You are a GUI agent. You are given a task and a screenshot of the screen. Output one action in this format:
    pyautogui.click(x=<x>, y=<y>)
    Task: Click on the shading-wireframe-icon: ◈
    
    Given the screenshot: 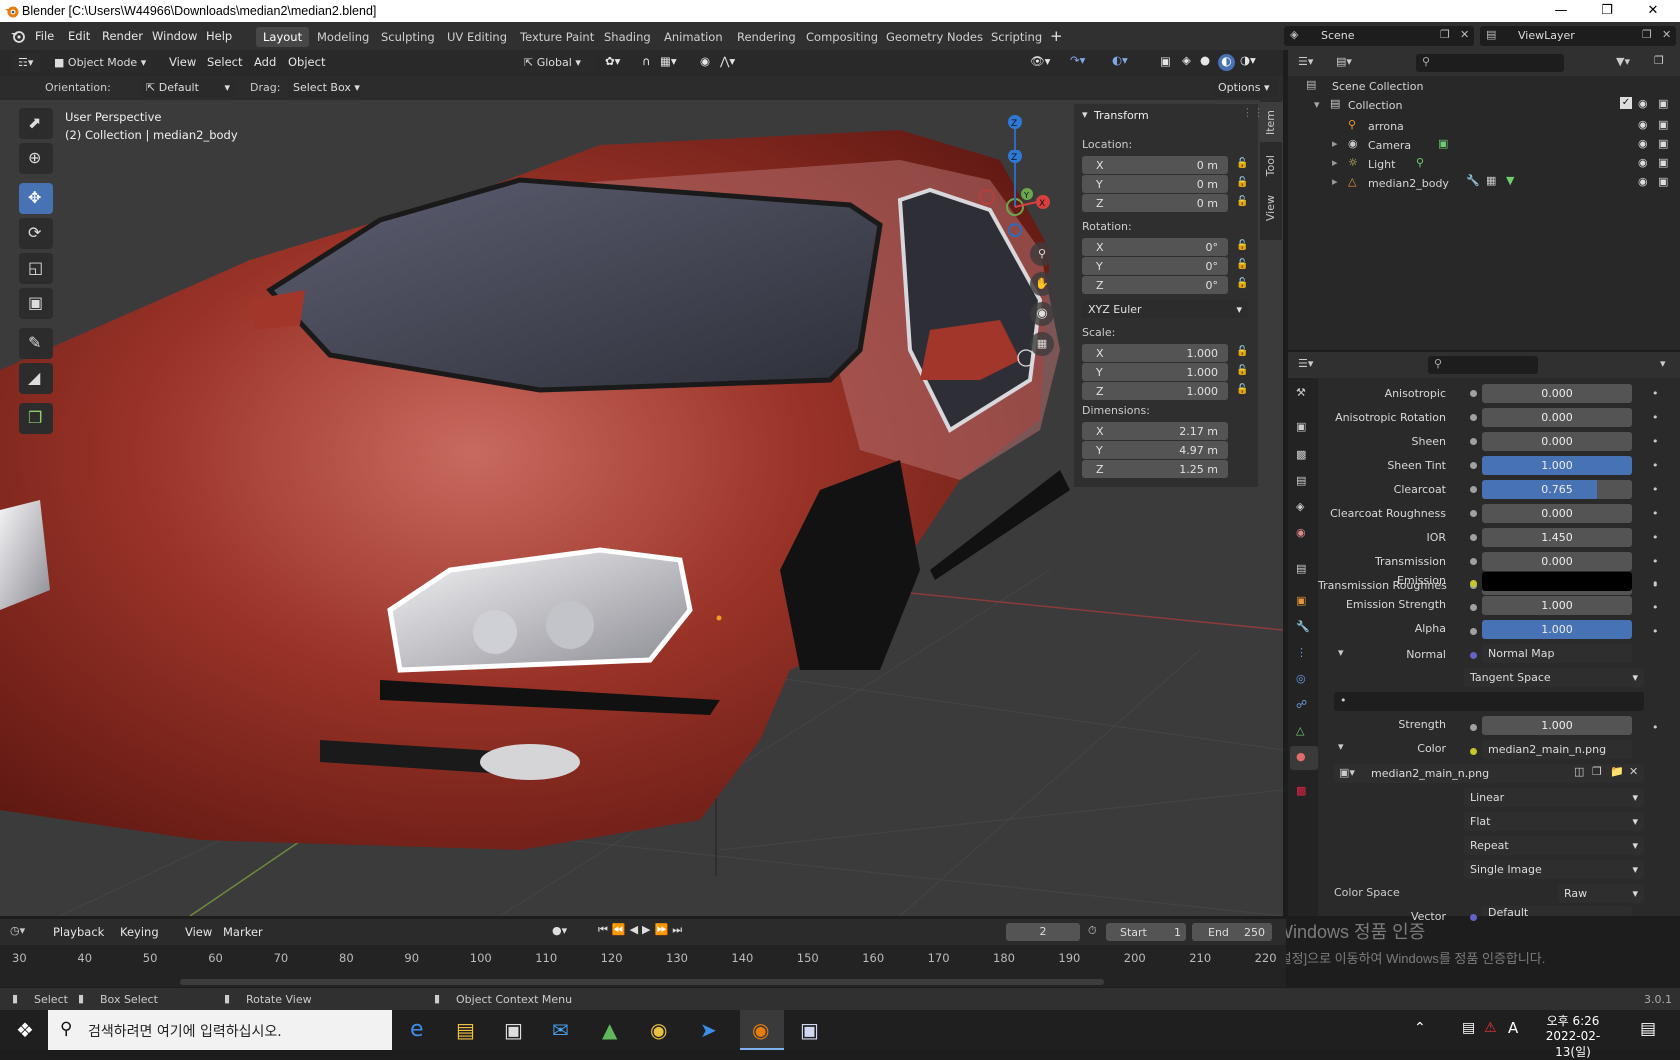 What is the action you would take?
    pyautogui.click(x=1186, y=60)
    